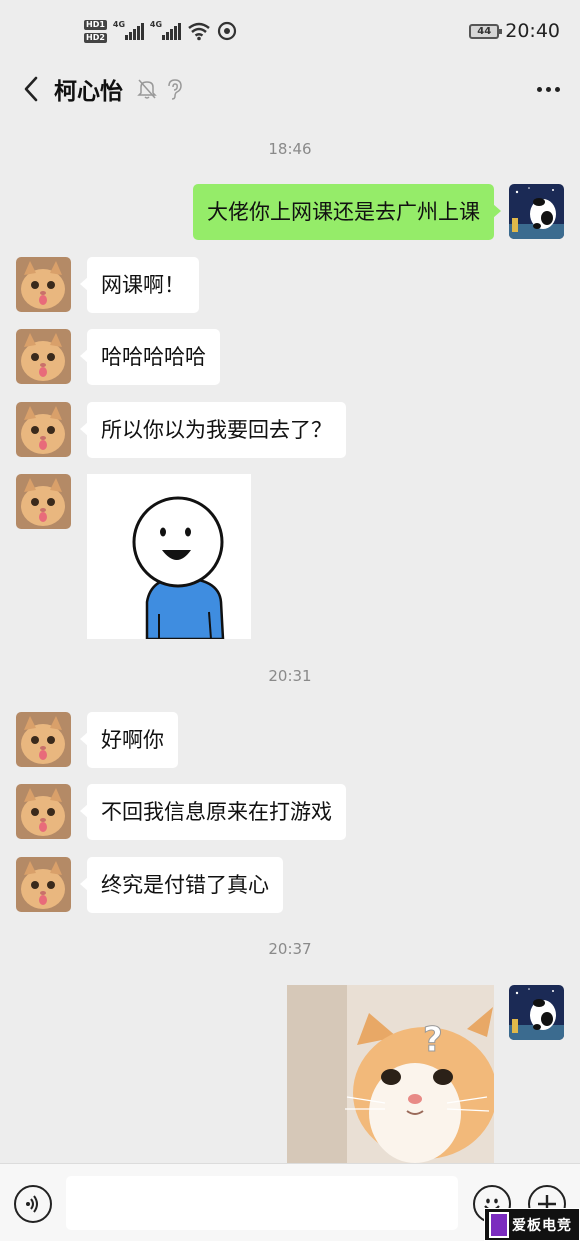 Image resolution: width=580 pixels, height=1241 pixels. I want to click on network-label-2: 4G, so click(156, 24).